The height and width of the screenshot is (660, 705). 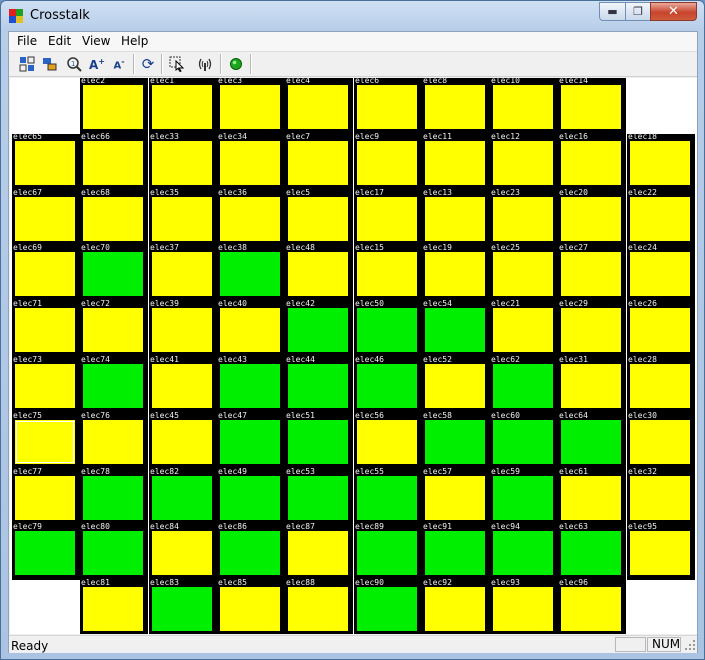 I want to click on electrode-cell-elec48: elec48, so click(x=319, y=272).